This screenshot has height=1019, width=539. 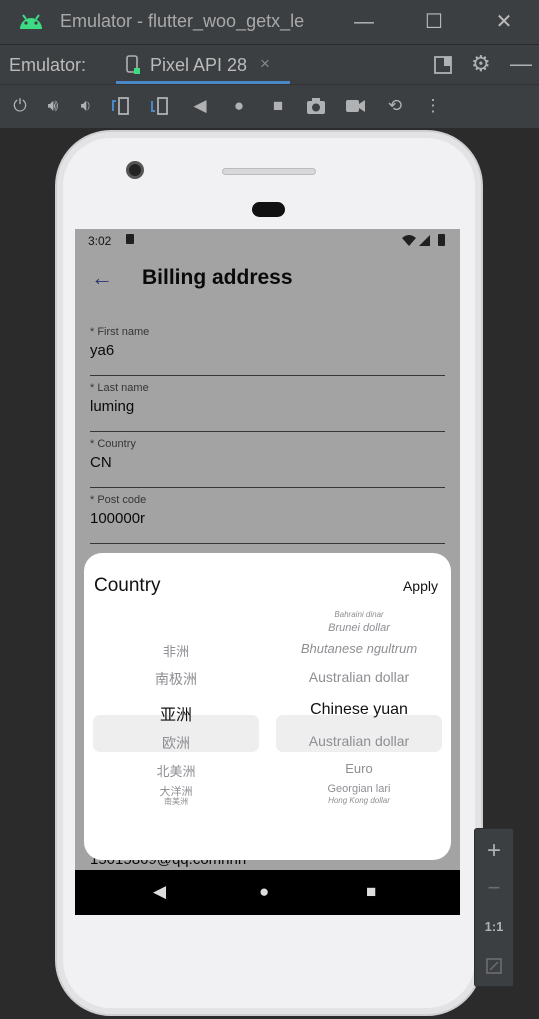 What do you see at coordinates (494, 851) in the screenshot?
I see `zoom-in-button: +` at bounding box center [494, 851].